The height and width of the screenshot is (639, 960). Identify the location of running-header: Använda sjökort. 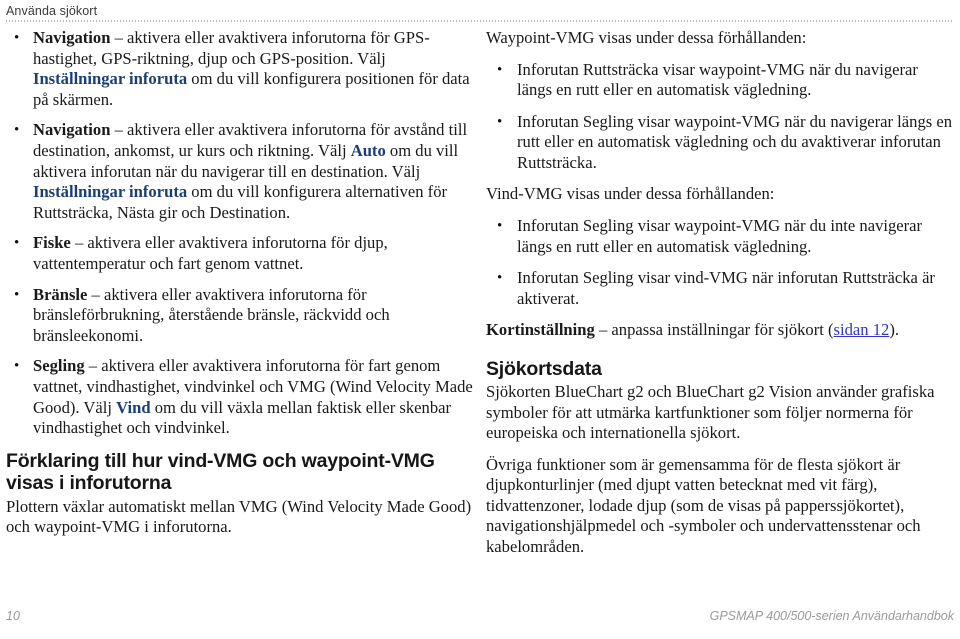
(480, 12).